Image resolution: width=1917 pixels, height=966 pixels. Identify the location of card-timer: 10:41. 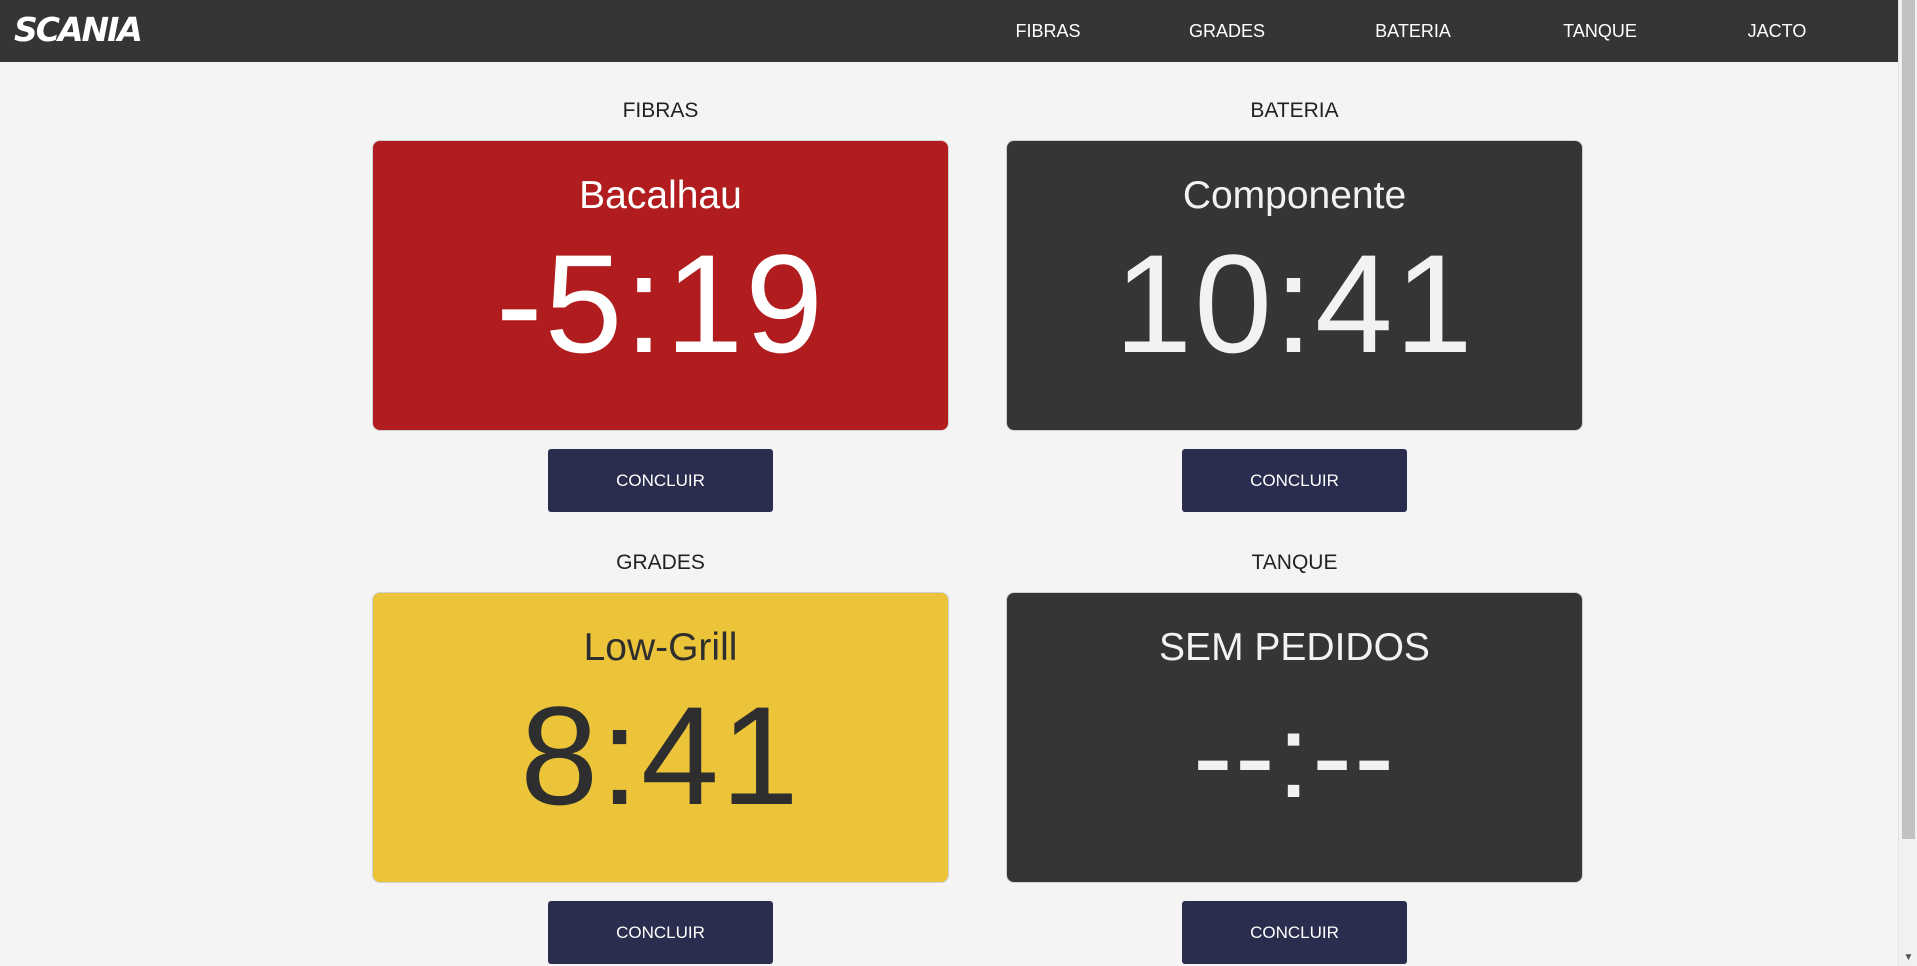
(1294, 303).